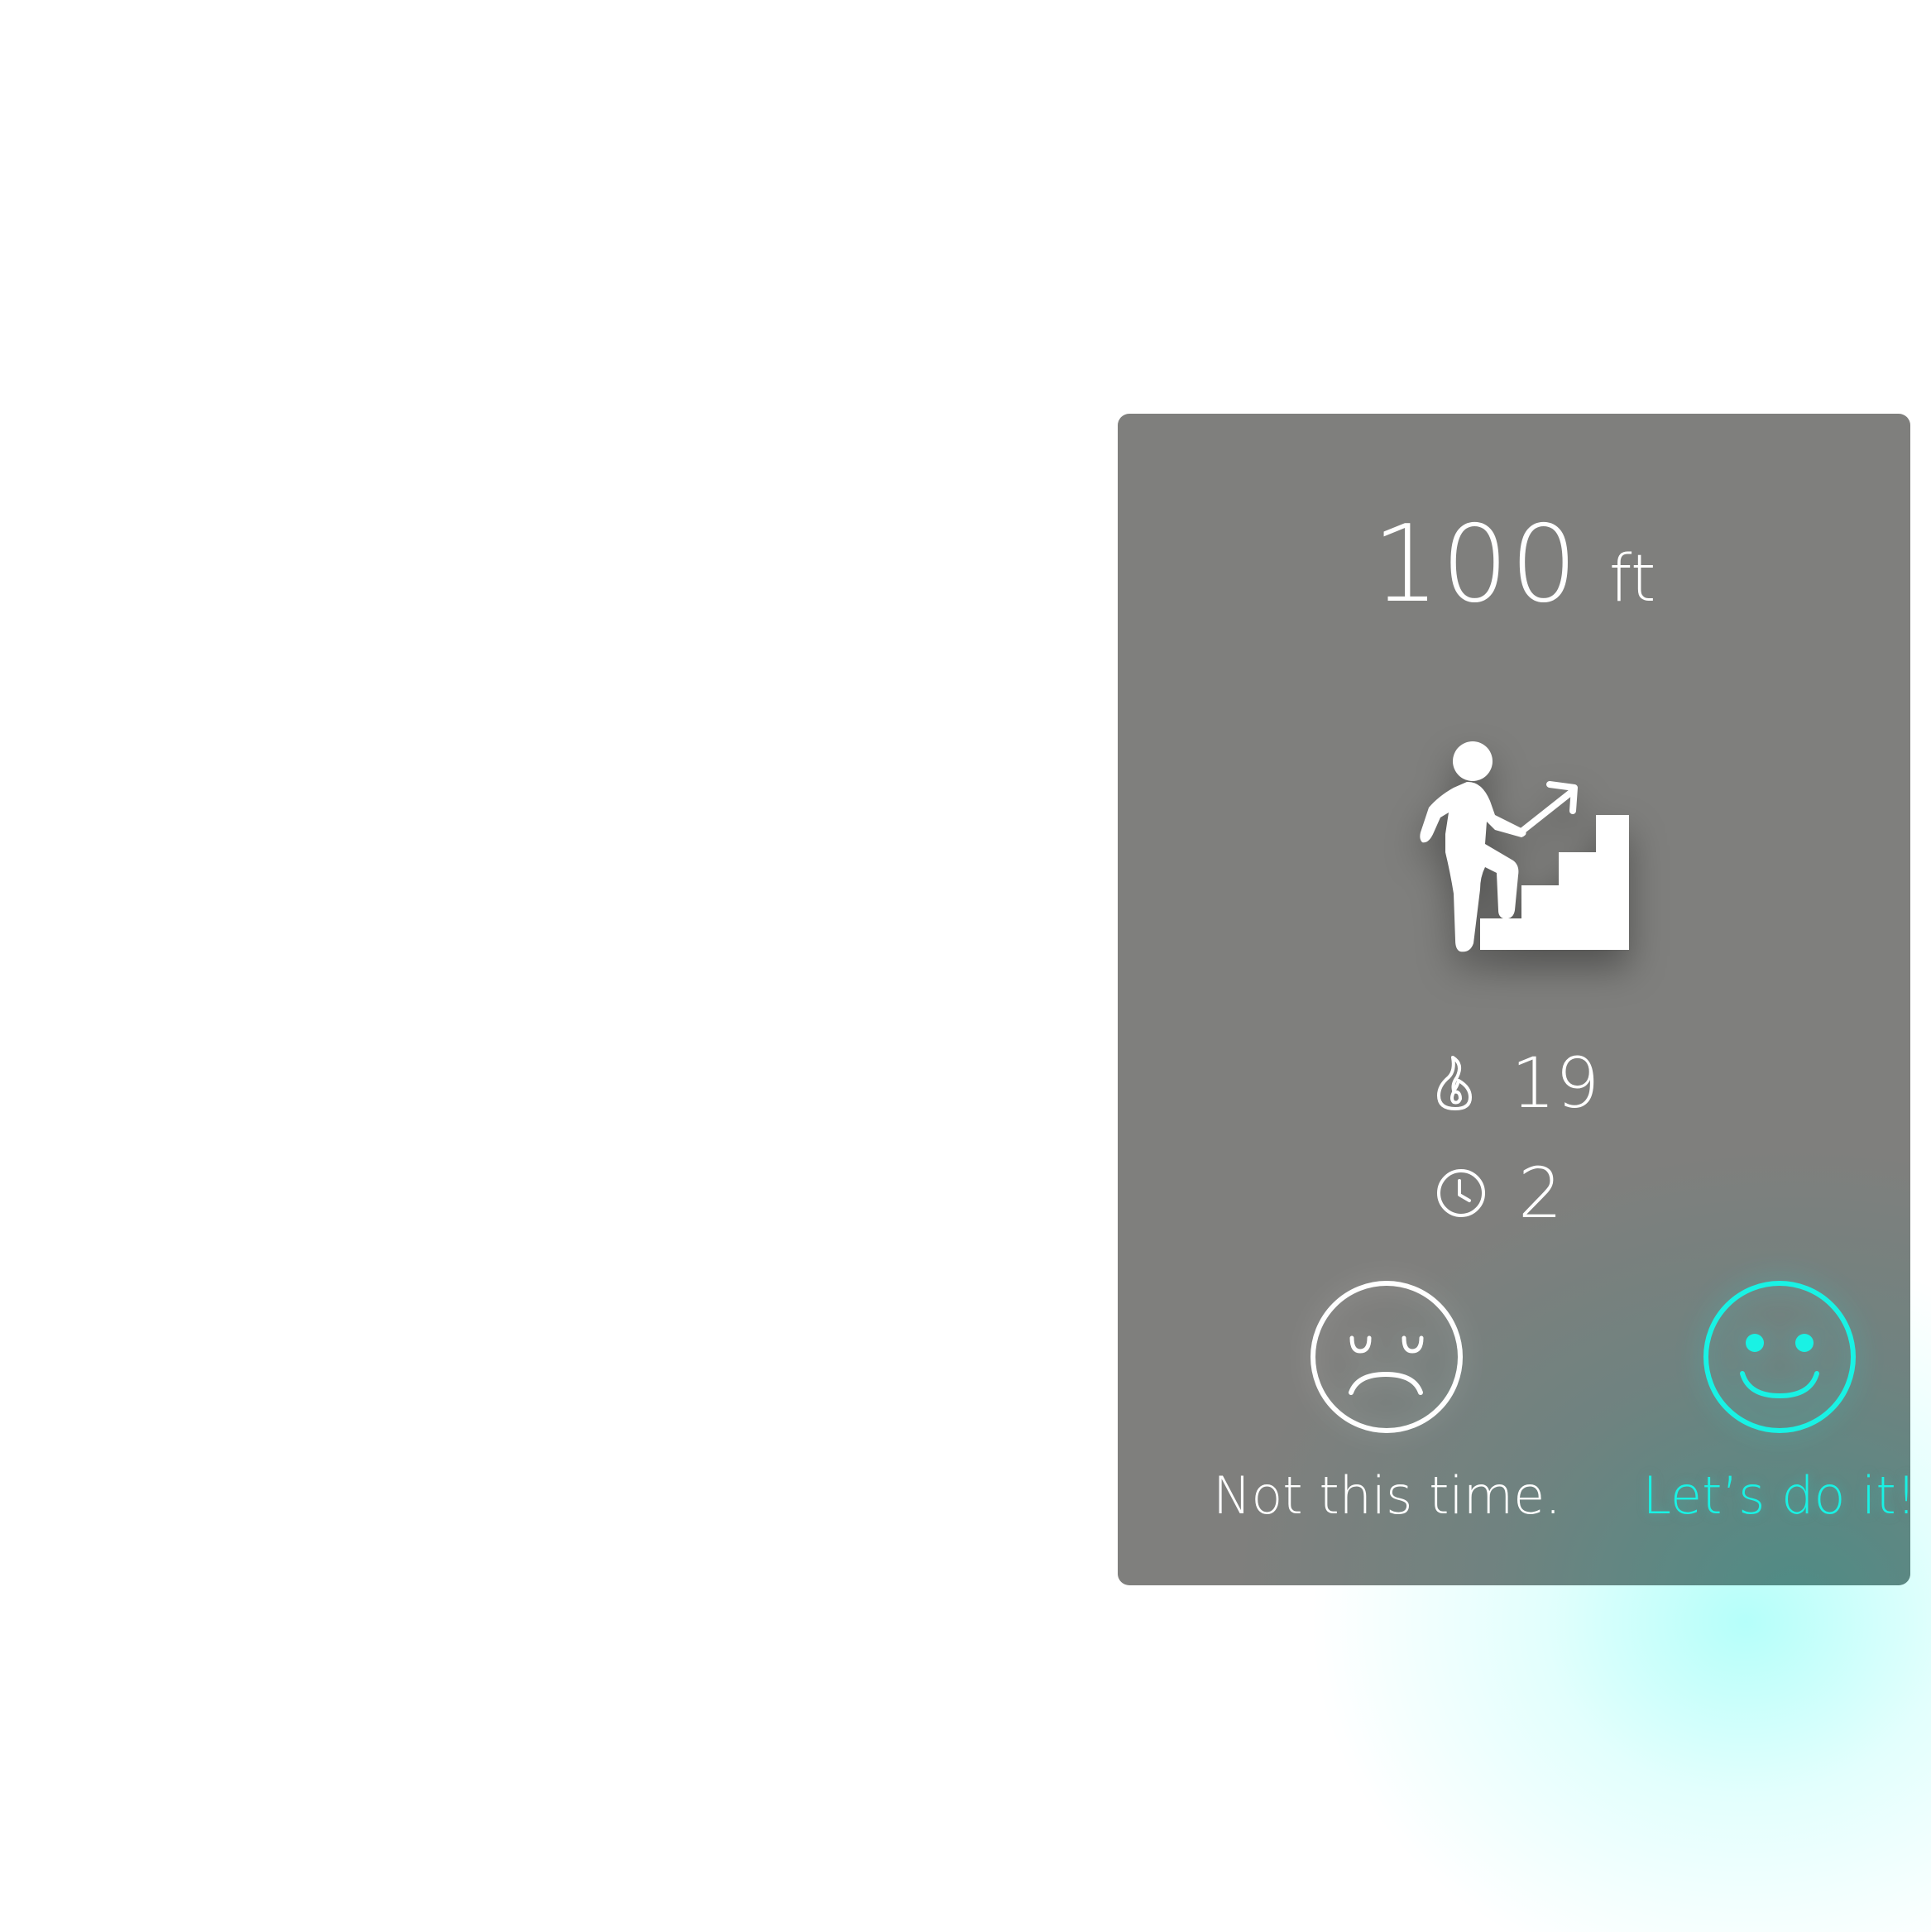 The width and height of the screenshot is (1931, 1932). I want to click on accept-button: Let’s do it!, so click(1758, 1402).